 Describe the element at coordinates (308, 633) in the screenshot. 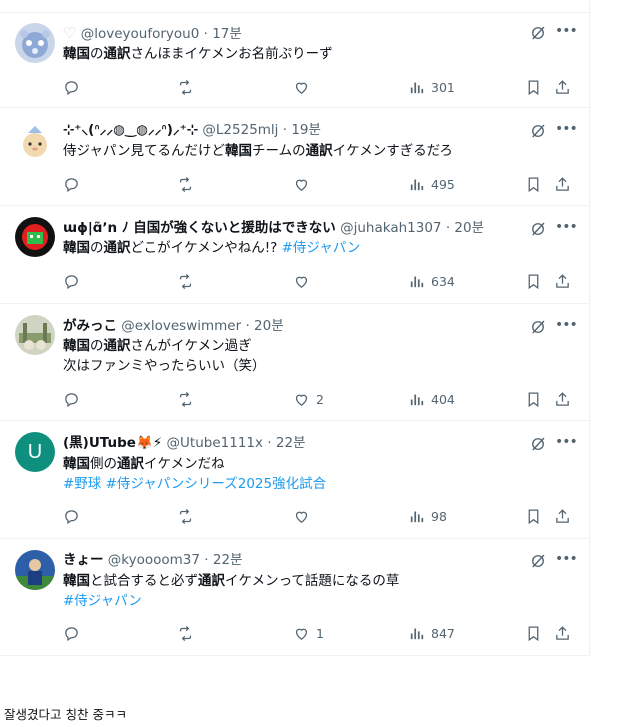

I see `like-button: 1` at that location.